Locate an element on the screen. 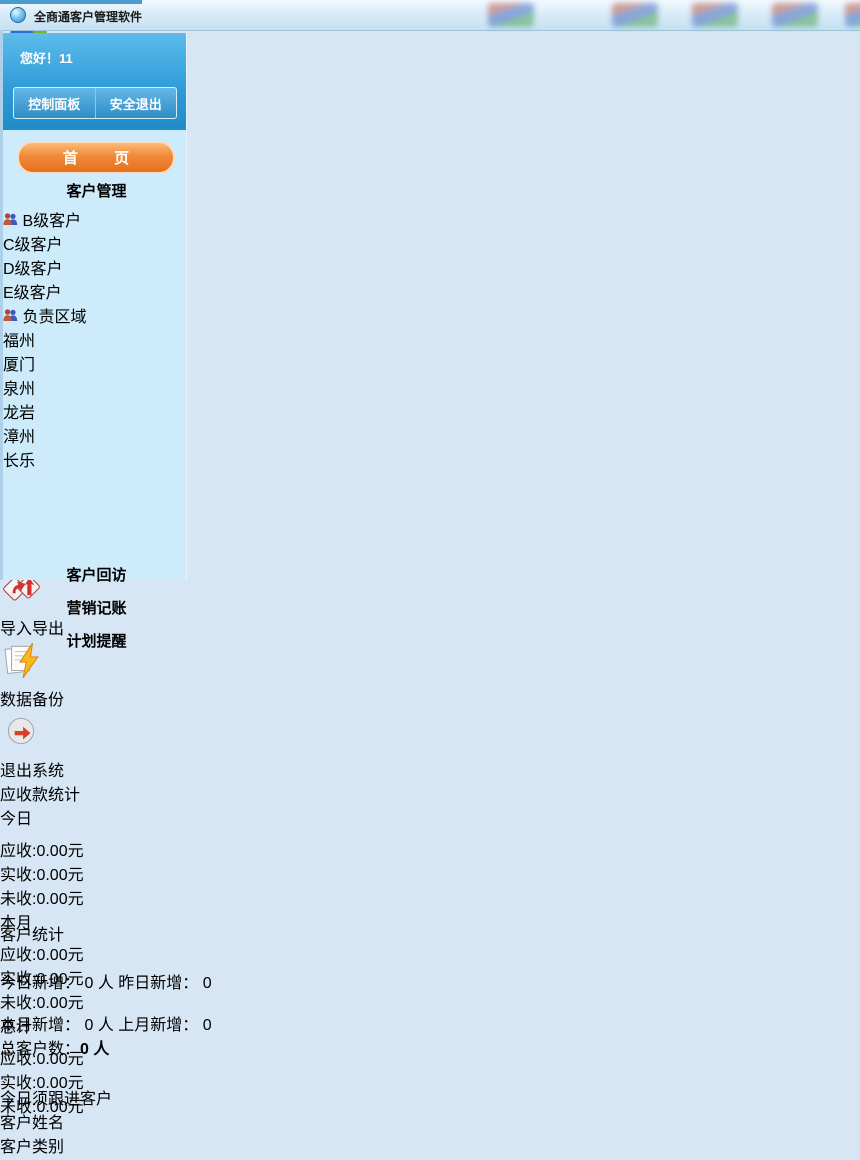 The image size is (860, 1160). column-customer-status: 客户状态 is located at coordinates (44, 1158).